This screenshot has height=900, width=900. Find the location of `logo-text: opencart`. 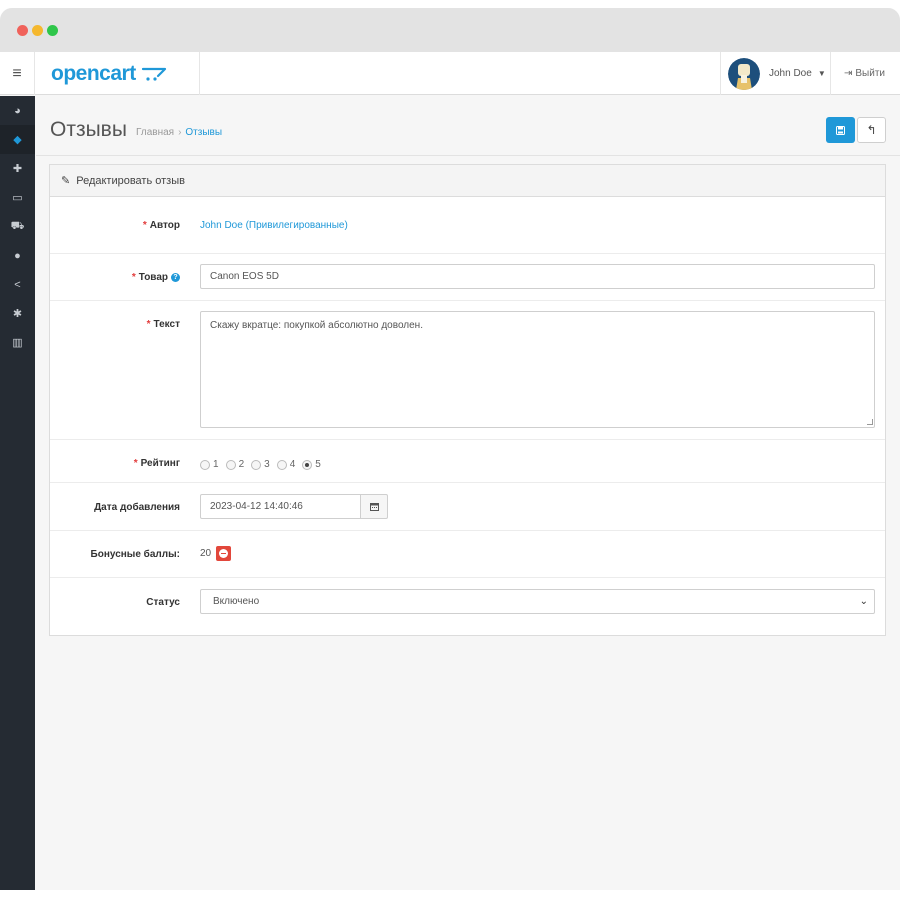

logo-text: opencart is located at coordinates (93, 73).